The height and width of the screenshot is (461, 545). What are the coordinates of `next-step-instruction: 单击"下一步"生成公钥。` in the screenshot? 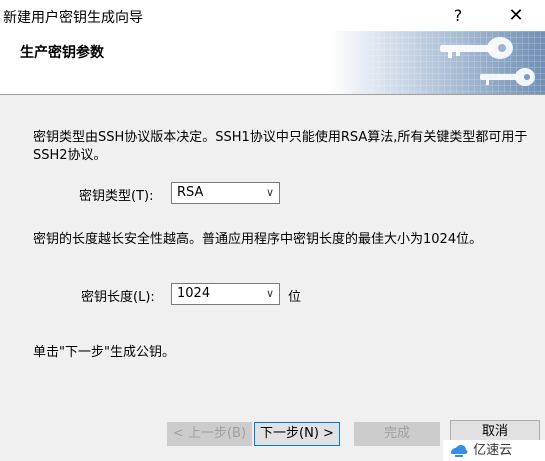 It's located at (104, 352).